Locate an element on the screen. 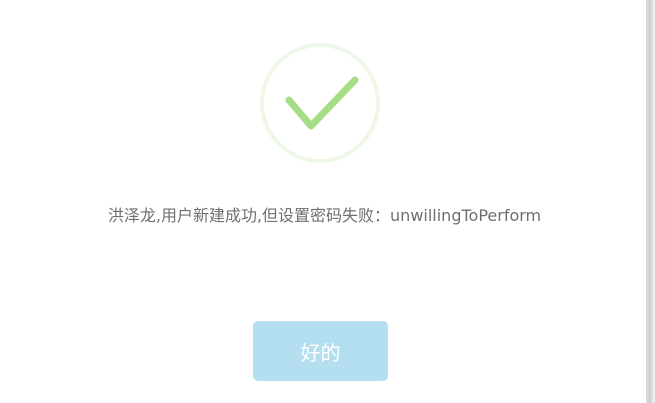 This screenshot has width=655, height=403. ok-button: 好的 is located at coordinates (320, 351).